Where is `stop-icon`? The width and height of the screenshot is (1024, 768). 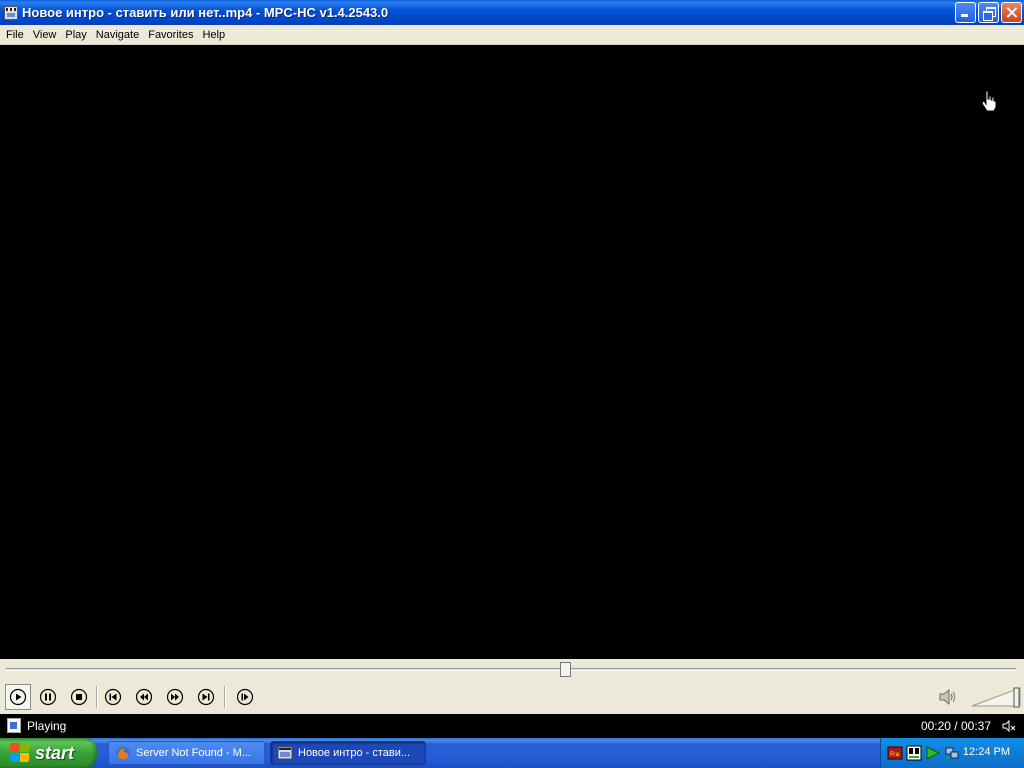
stop-icon is located at coordinates (79, 697).